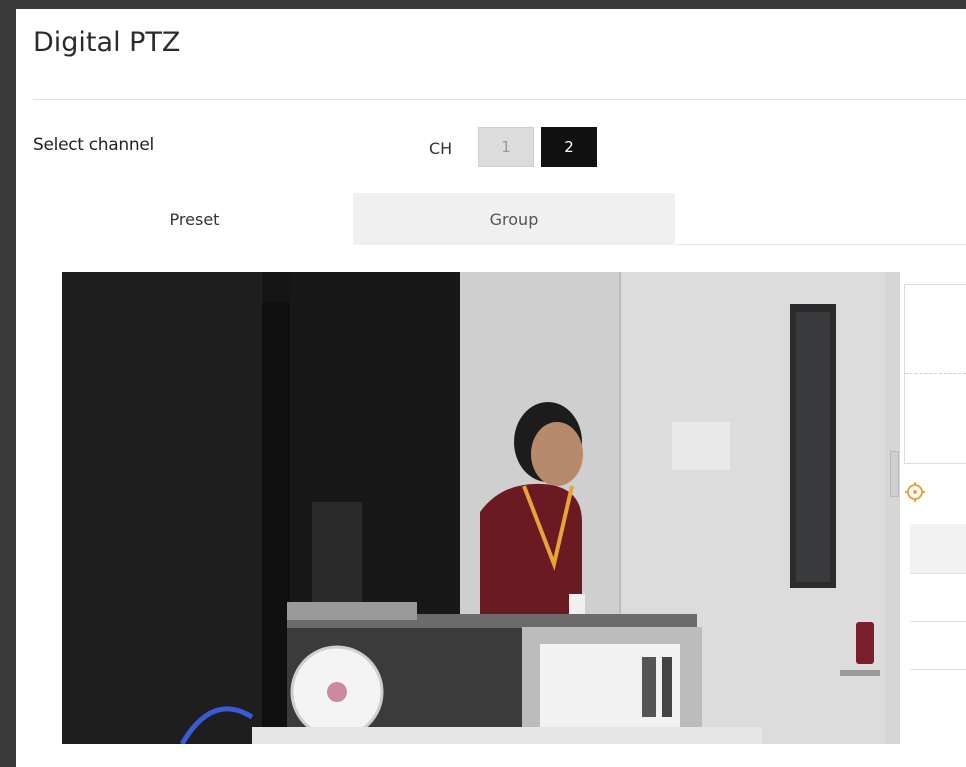 Image resolution: width=966 pixels, height=767 pixels. I want to click on preview-center-line, so click(935, 373).